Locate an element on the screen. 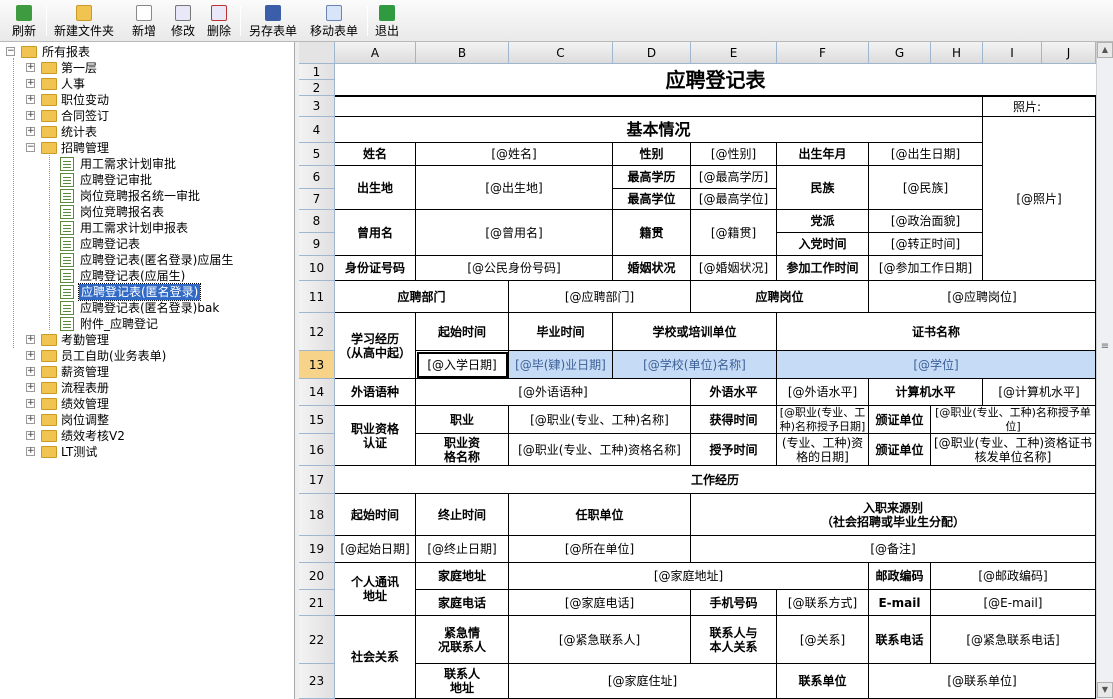 The height and width of the screenshot is (699, 1113). native-field: [@籍贯] is located at coordinates (734, 233).